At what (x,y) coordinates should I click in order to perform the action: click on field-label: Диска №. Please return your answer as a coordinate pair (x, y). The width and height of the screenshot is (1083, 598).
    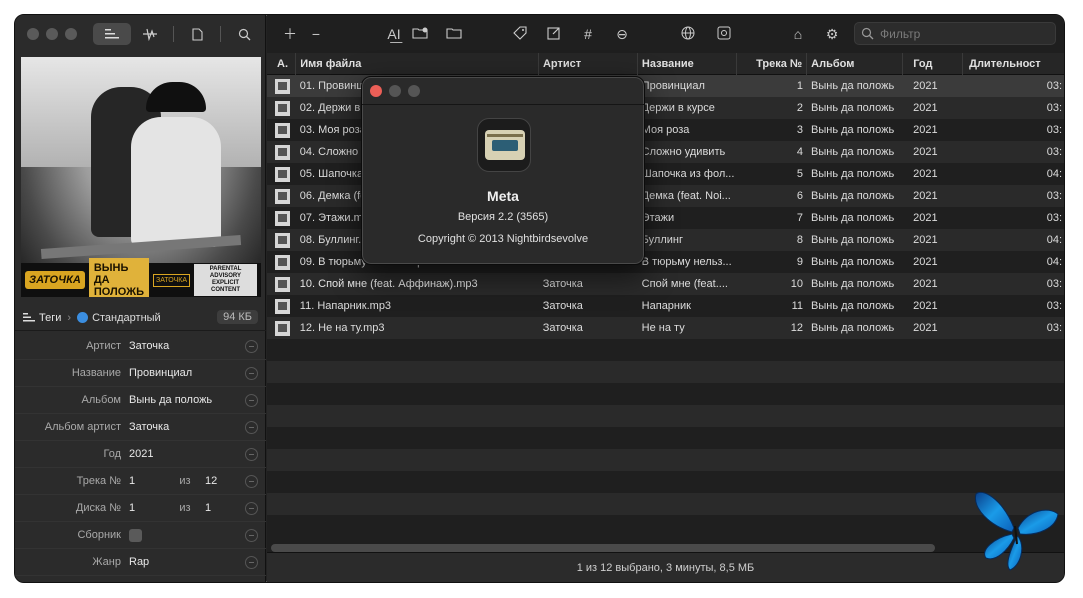
    Looking at the image, I should click on (98, 508).